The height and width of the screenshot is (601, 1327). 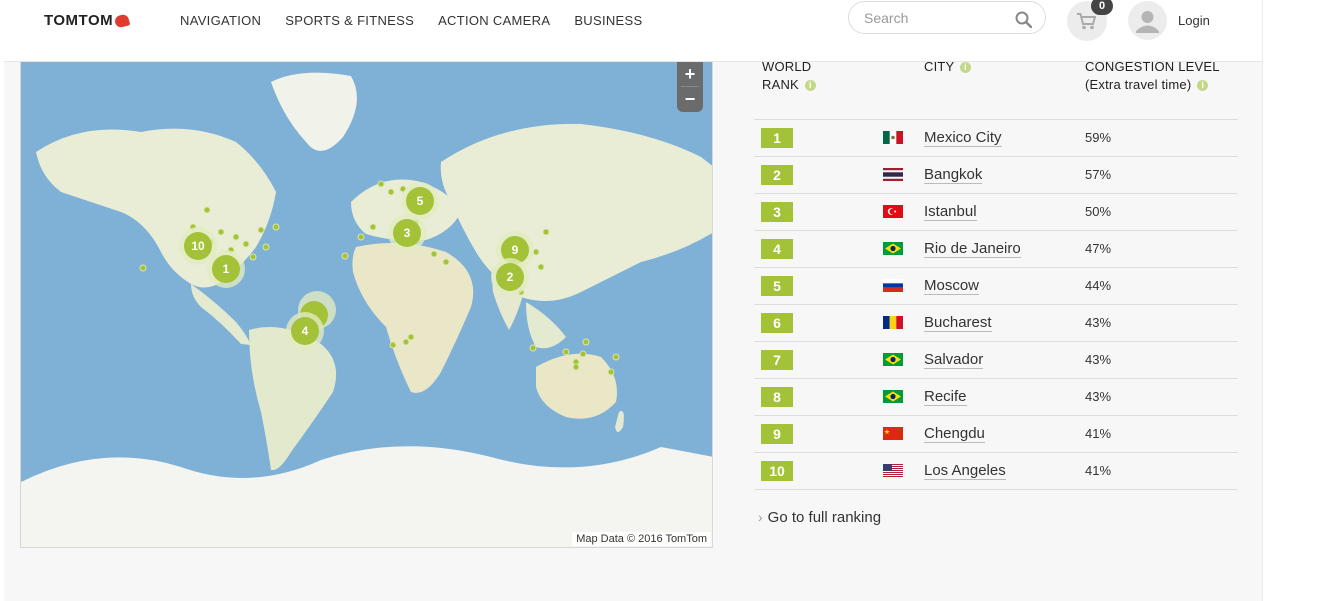 What do you see at coordinates (893, 137) in the screenshot?
I see `mexico-flag-icon` at bounding box center [893, 137].